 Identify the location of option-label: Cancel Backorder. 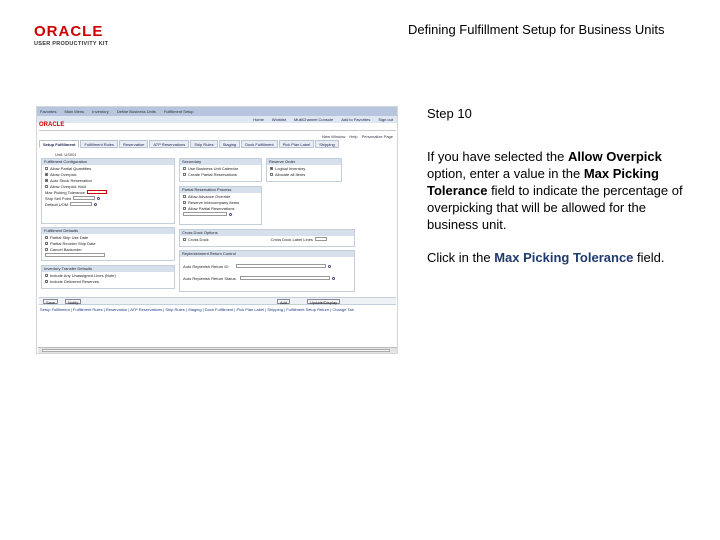
(66, 249).